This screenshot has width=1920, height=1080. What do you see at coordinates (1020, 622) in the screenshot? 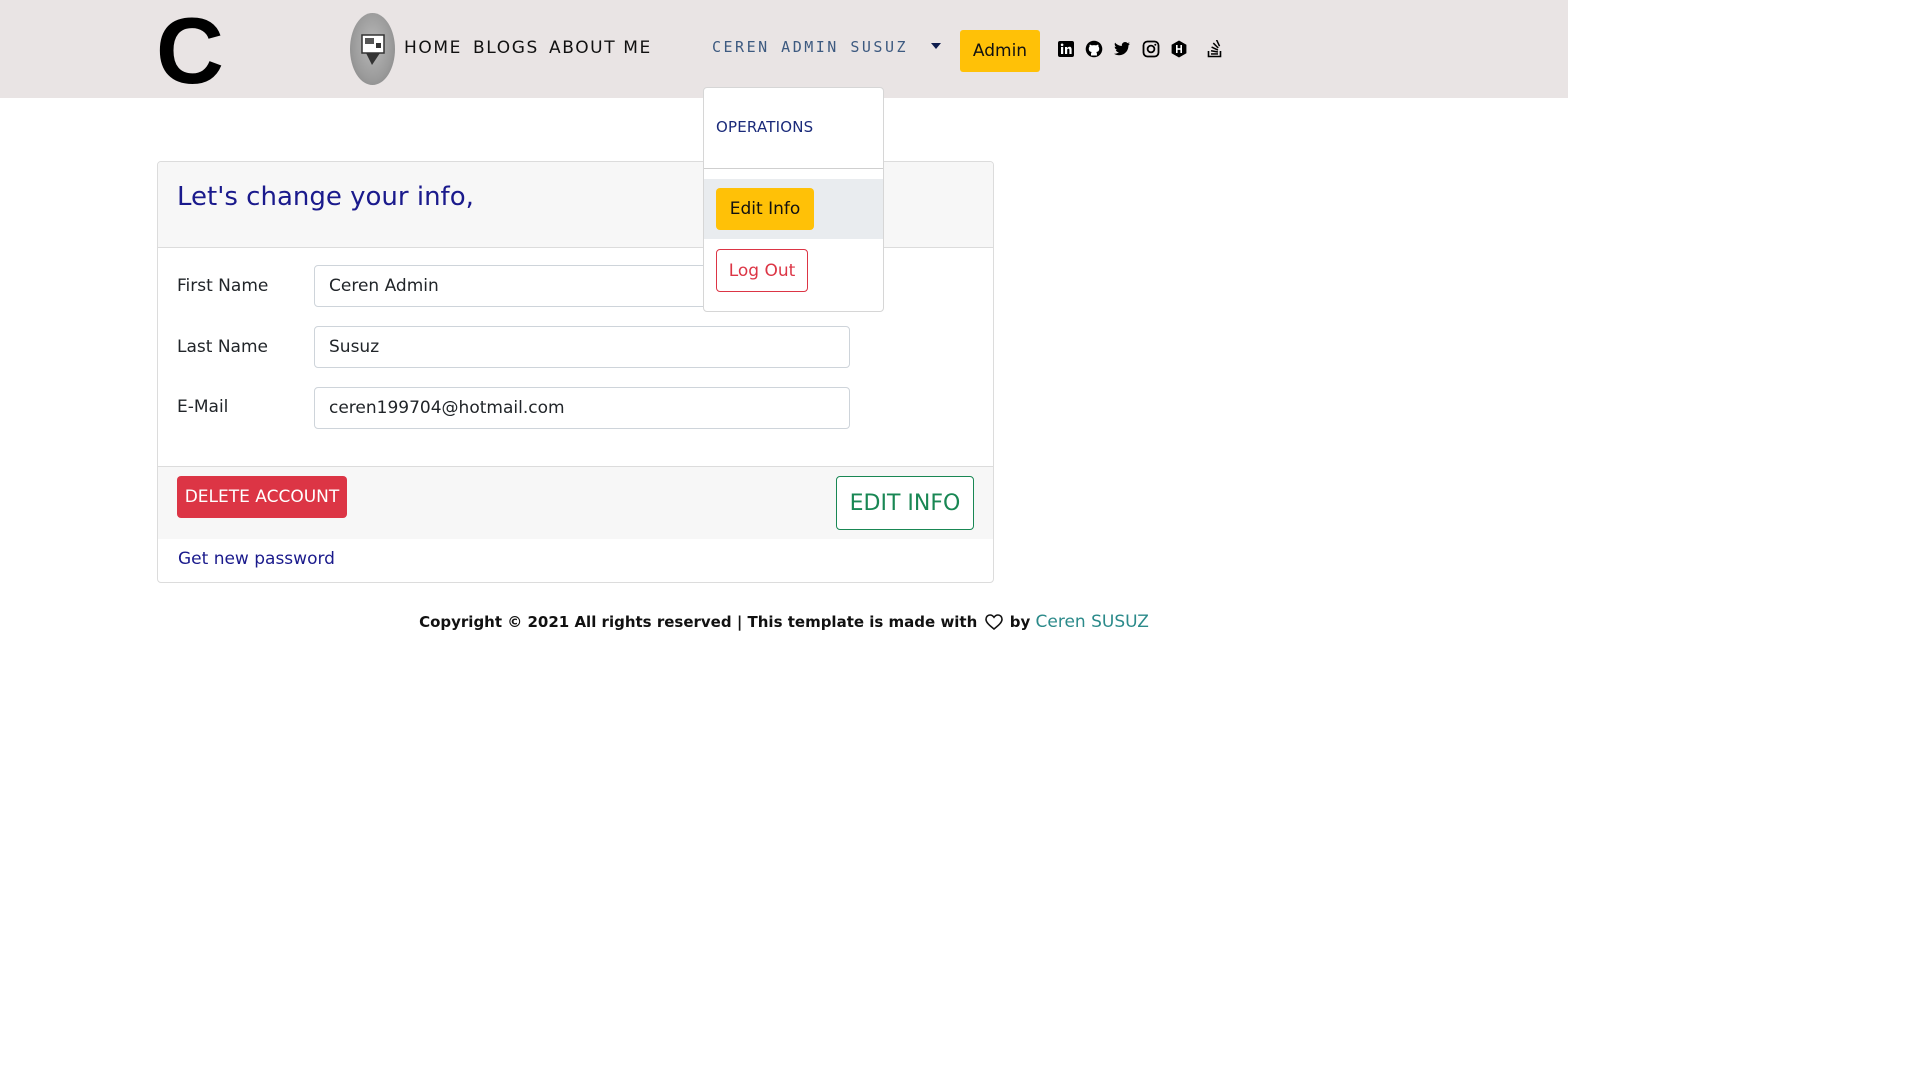
I see `footer-by-text: by` at bounding box center [1020, 622].